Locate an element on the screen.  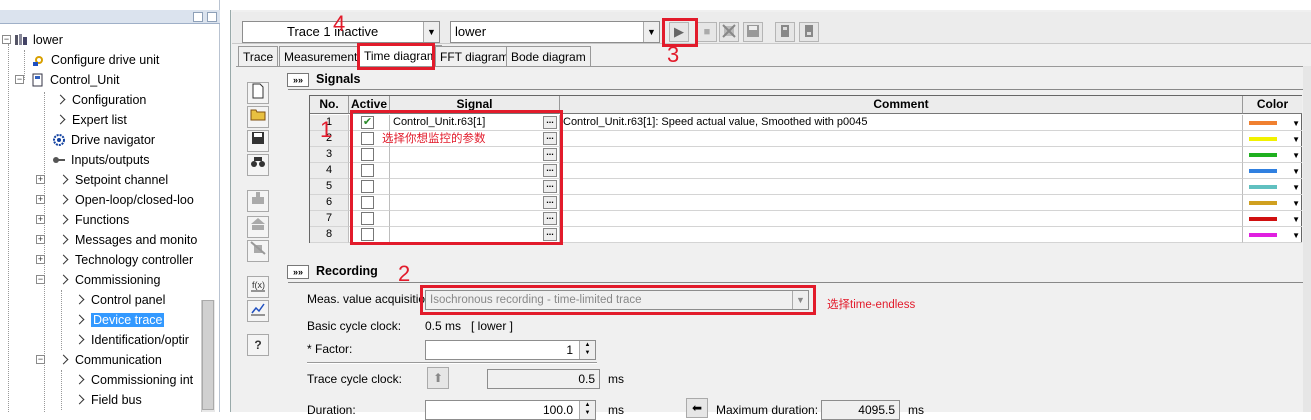
main-scrollbar is located at coordinates (1307, 239).